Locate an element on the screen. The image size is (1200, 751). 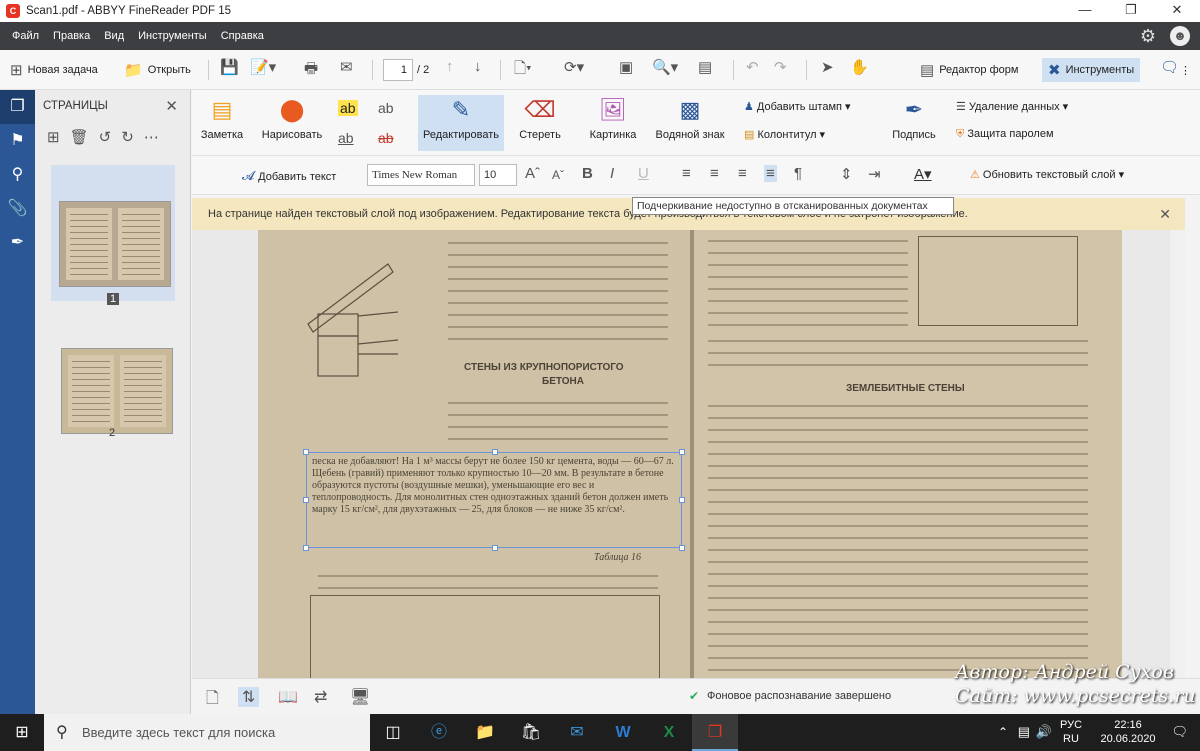
close-panel-icon: ✕ is located at coordinates (171, 106).